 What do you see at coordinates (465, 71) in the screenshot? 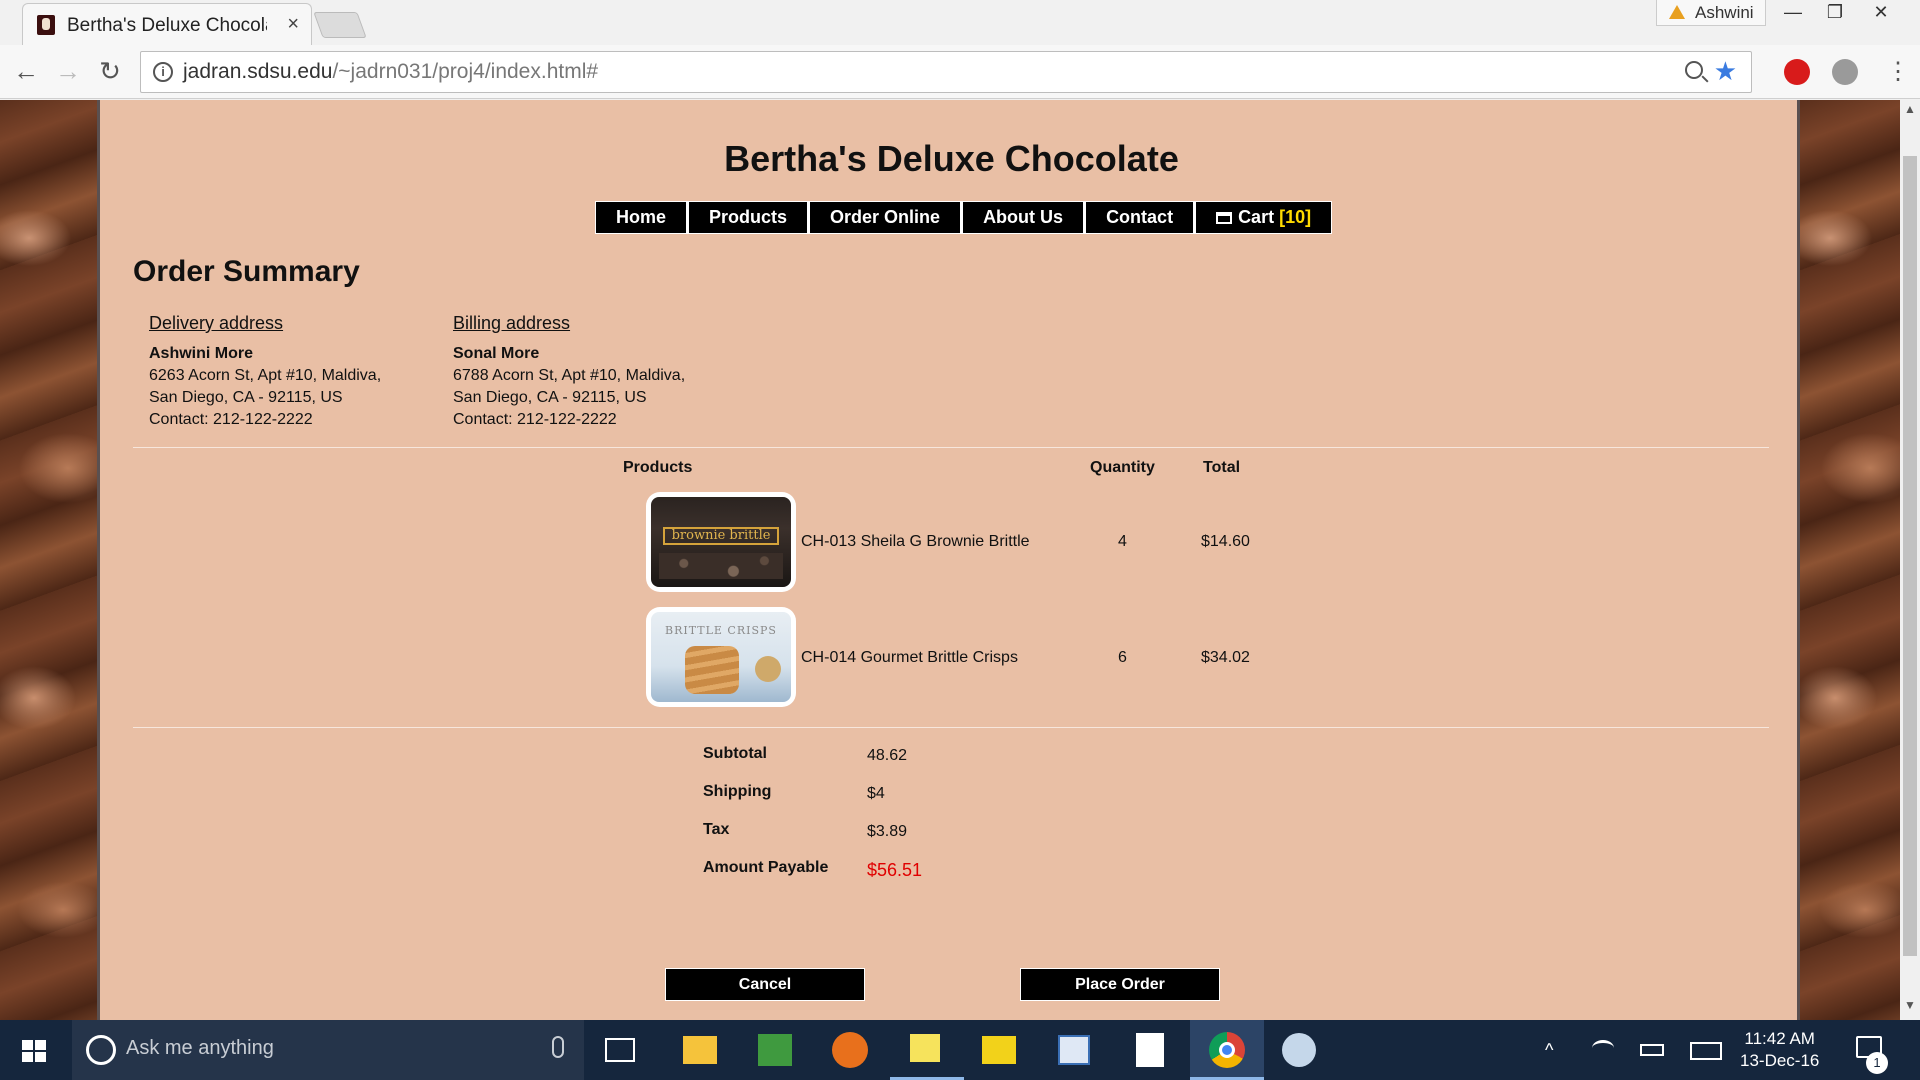
I see `url-path: /~jadrn031/proj4/index.html#` at bounding box center [465, 71].